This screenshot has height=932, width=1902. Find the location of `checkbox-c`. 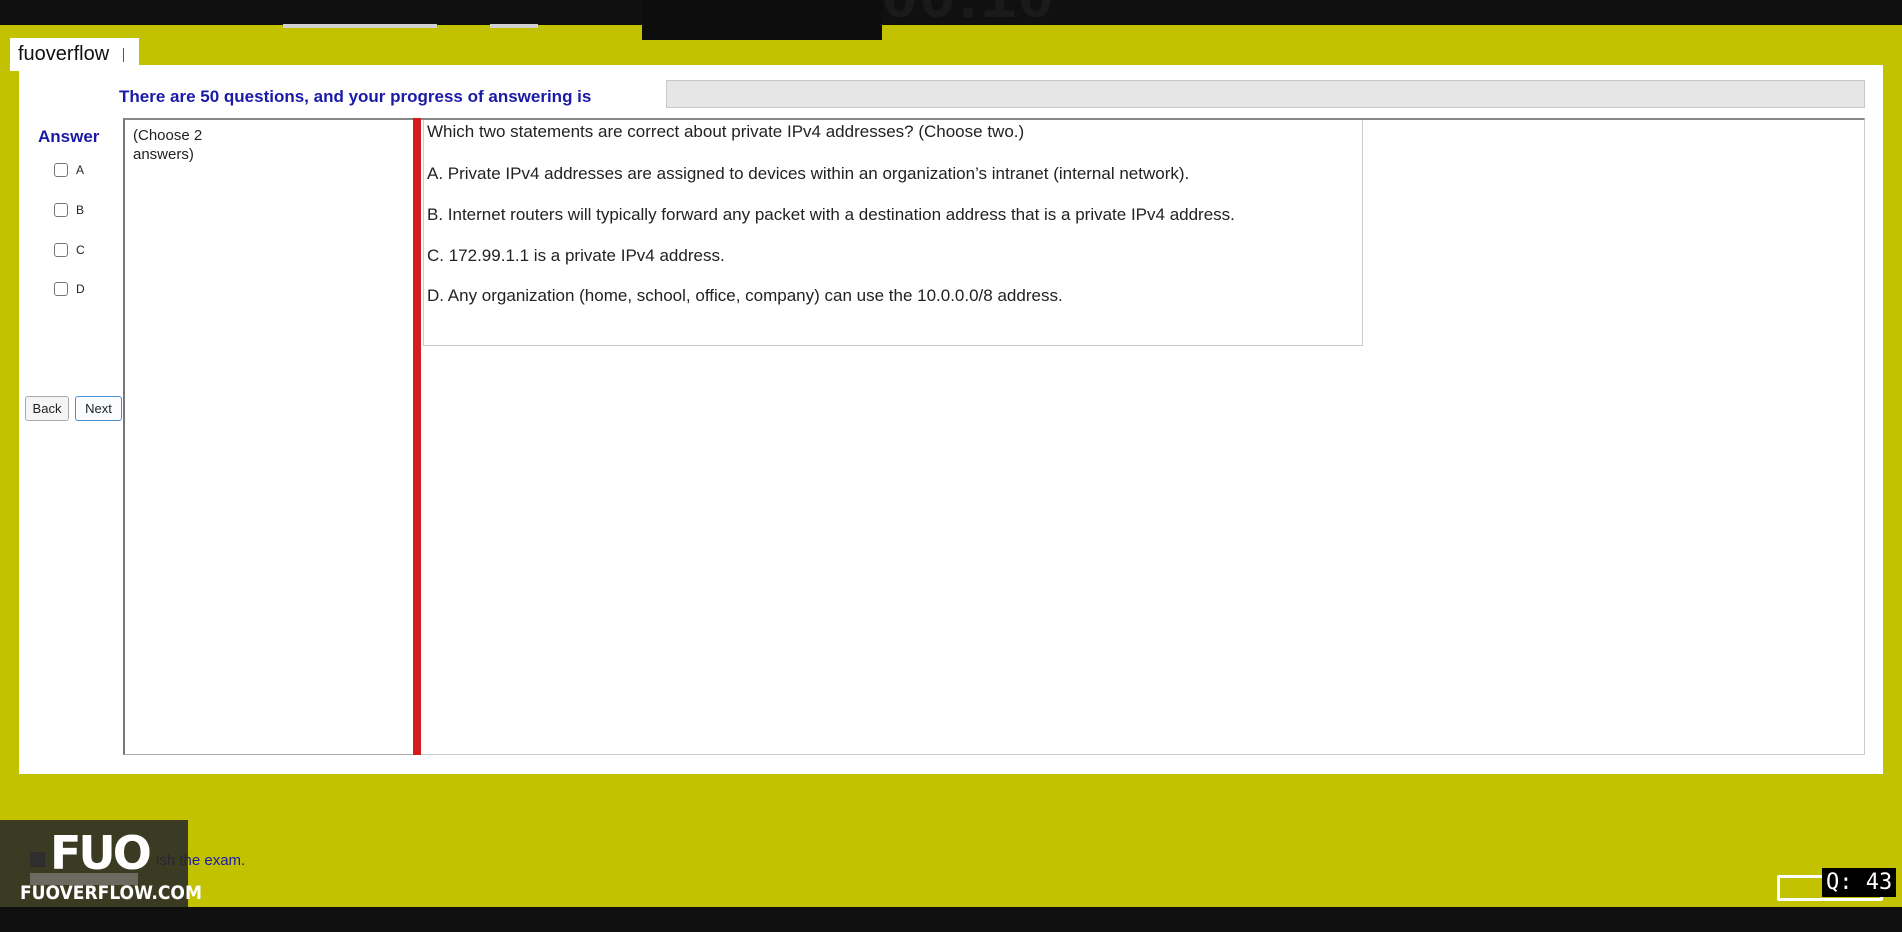

checkbox-c is located at coordinates (61, 250).